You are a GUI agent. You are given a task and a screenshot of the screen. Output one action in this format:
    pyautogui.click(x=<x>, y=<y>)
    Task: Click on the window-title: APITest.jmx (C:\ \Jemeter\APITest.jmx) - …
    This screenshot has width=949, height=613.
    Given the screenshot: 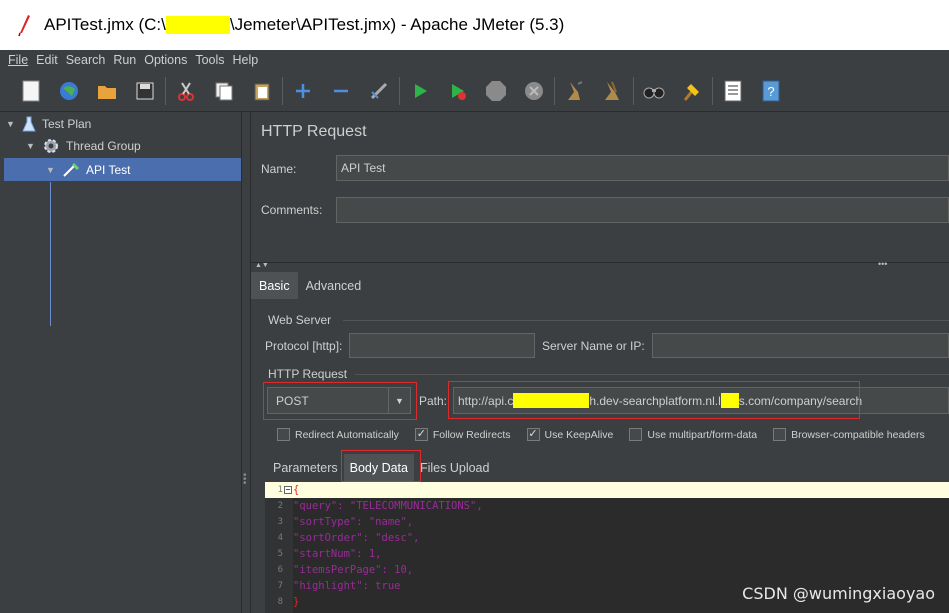 What is the action you would take?
    pyautogui.click(x=304, y=24)
    